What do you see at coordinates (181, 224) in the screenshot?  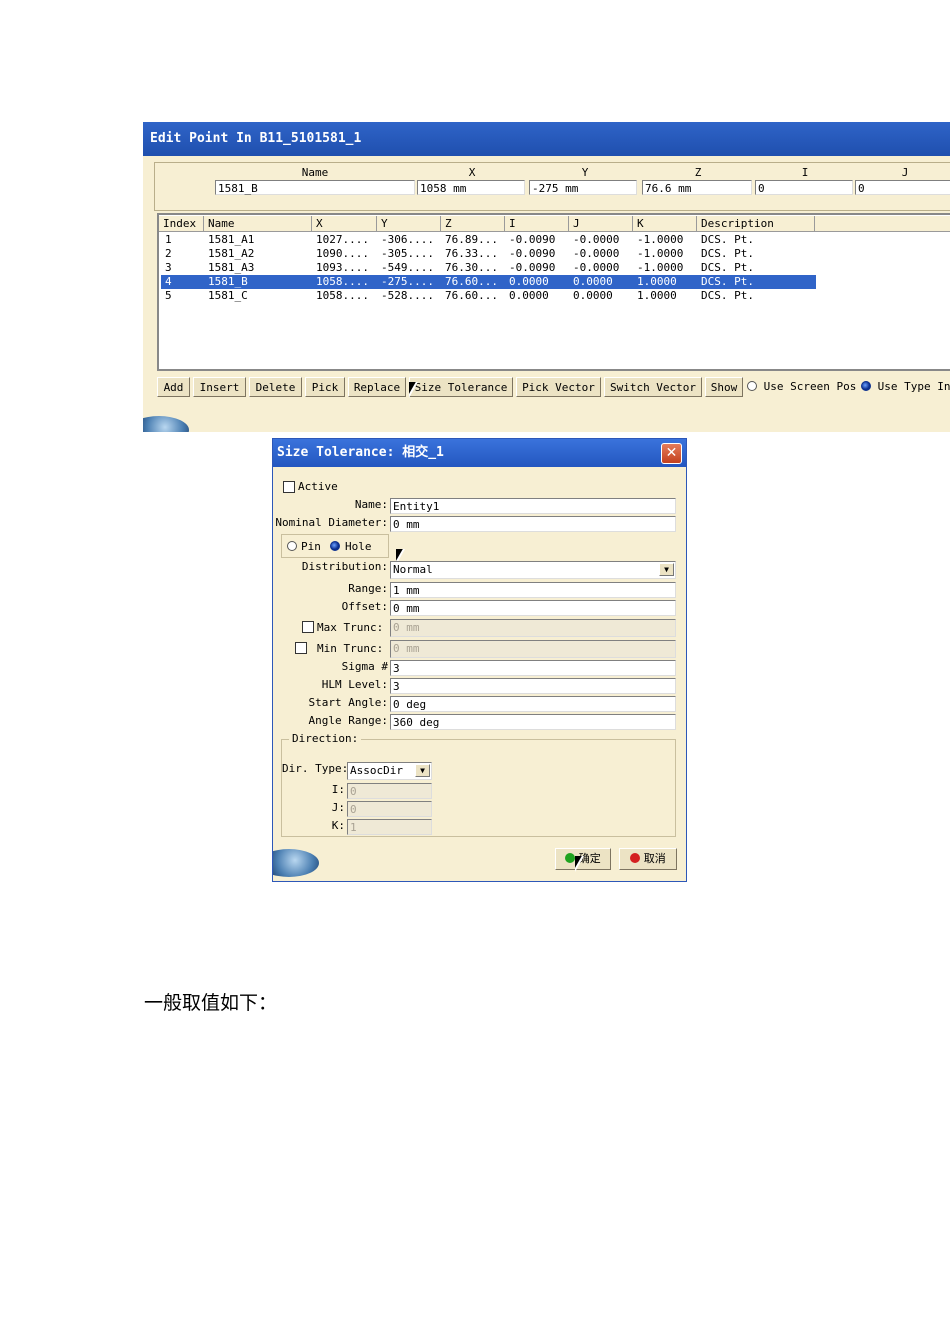 I see `column-header-index: Index` at bounding box center [181, 224].